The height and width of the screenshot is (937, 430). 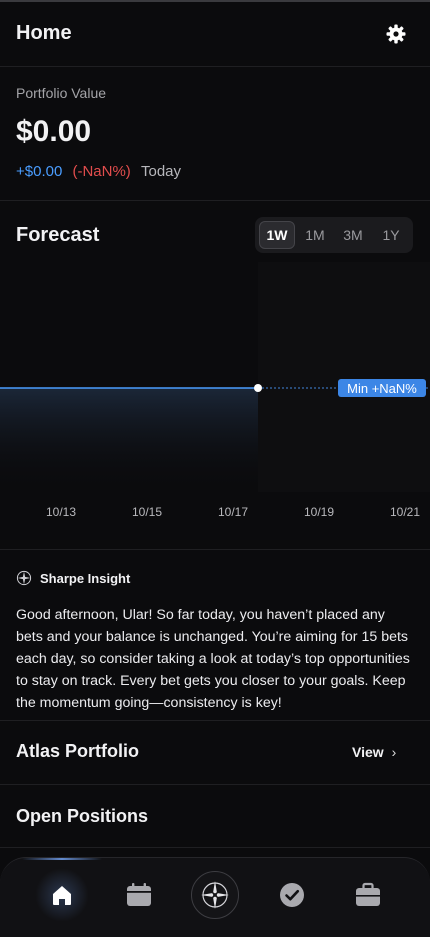 What do you see at coordinates (139, 895) in the screenshot?
I see `calendar-icon` at bounding box center [139, 895].